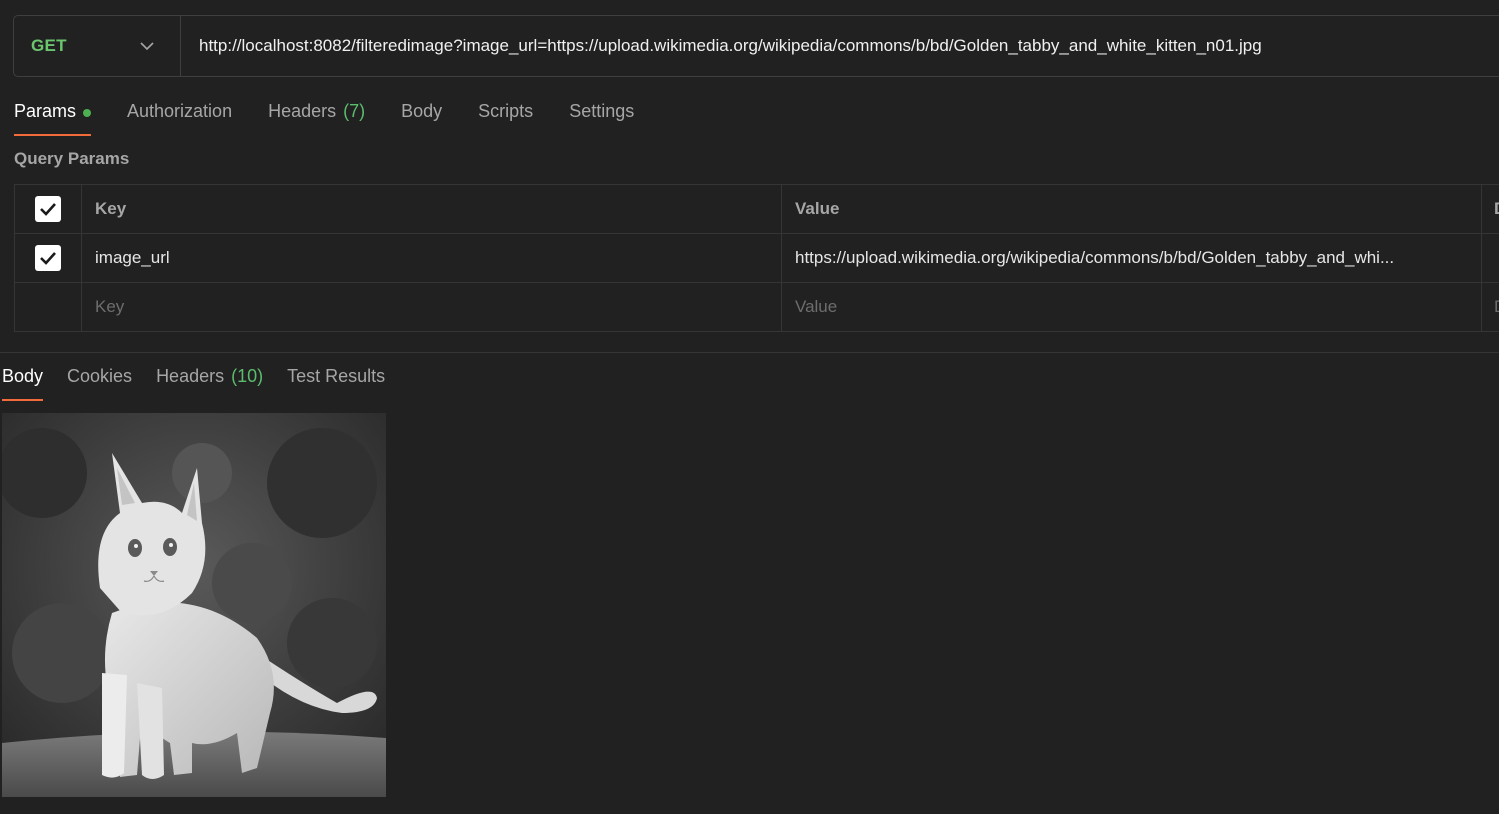  Describe the element at coordinates (87, 113) in the screenshot. I see `params-active-dot` at that location.